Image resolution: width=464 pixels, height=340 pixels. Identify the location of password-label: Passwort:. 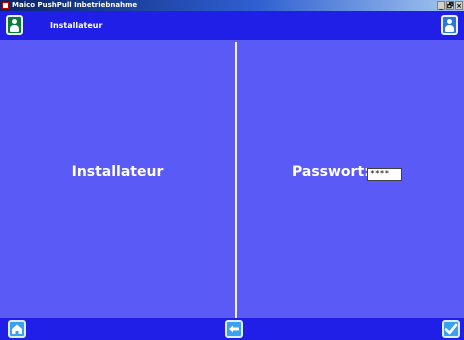
(331, 172).